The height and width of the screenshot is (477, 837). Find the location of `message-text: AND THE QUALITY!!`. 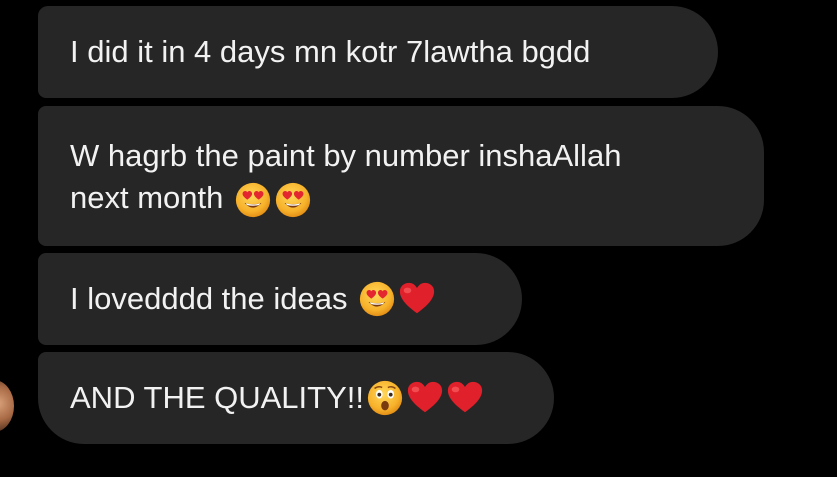

message-text: AND THE QUALITY!! is located at coordinates (217, 397).